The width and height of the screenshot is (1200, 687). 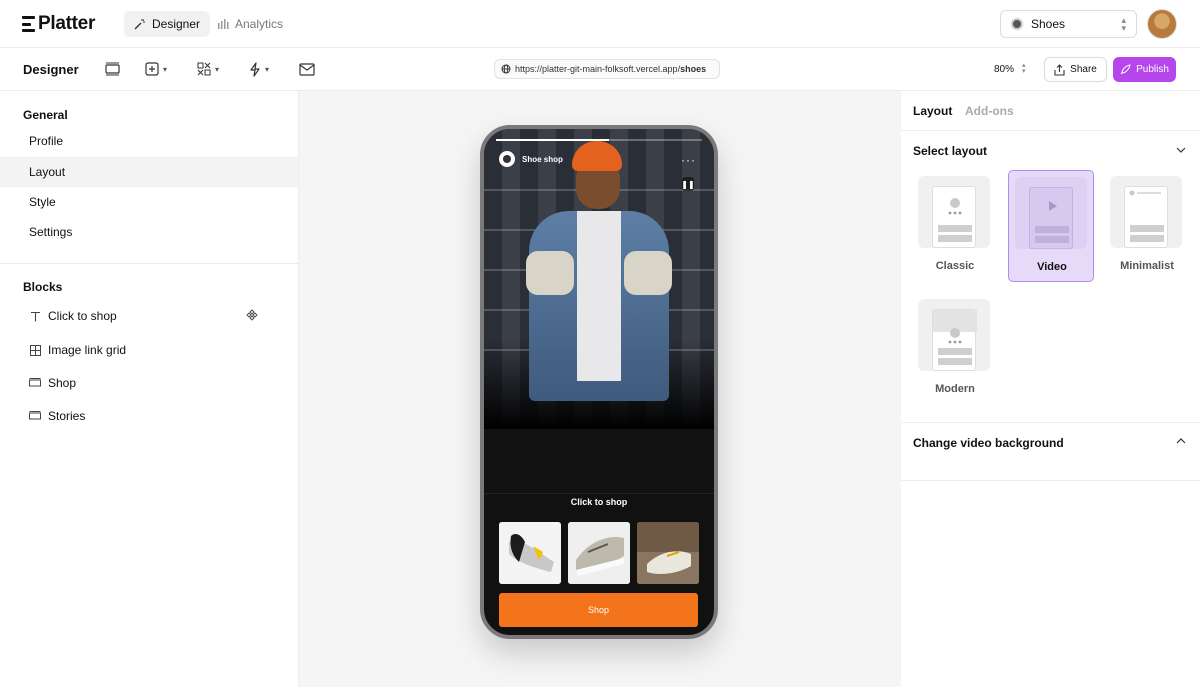 I want to click on phone-preview: Shoe shop ··· ❚❚ Click to shop Shop, so click(x=599, y=382).